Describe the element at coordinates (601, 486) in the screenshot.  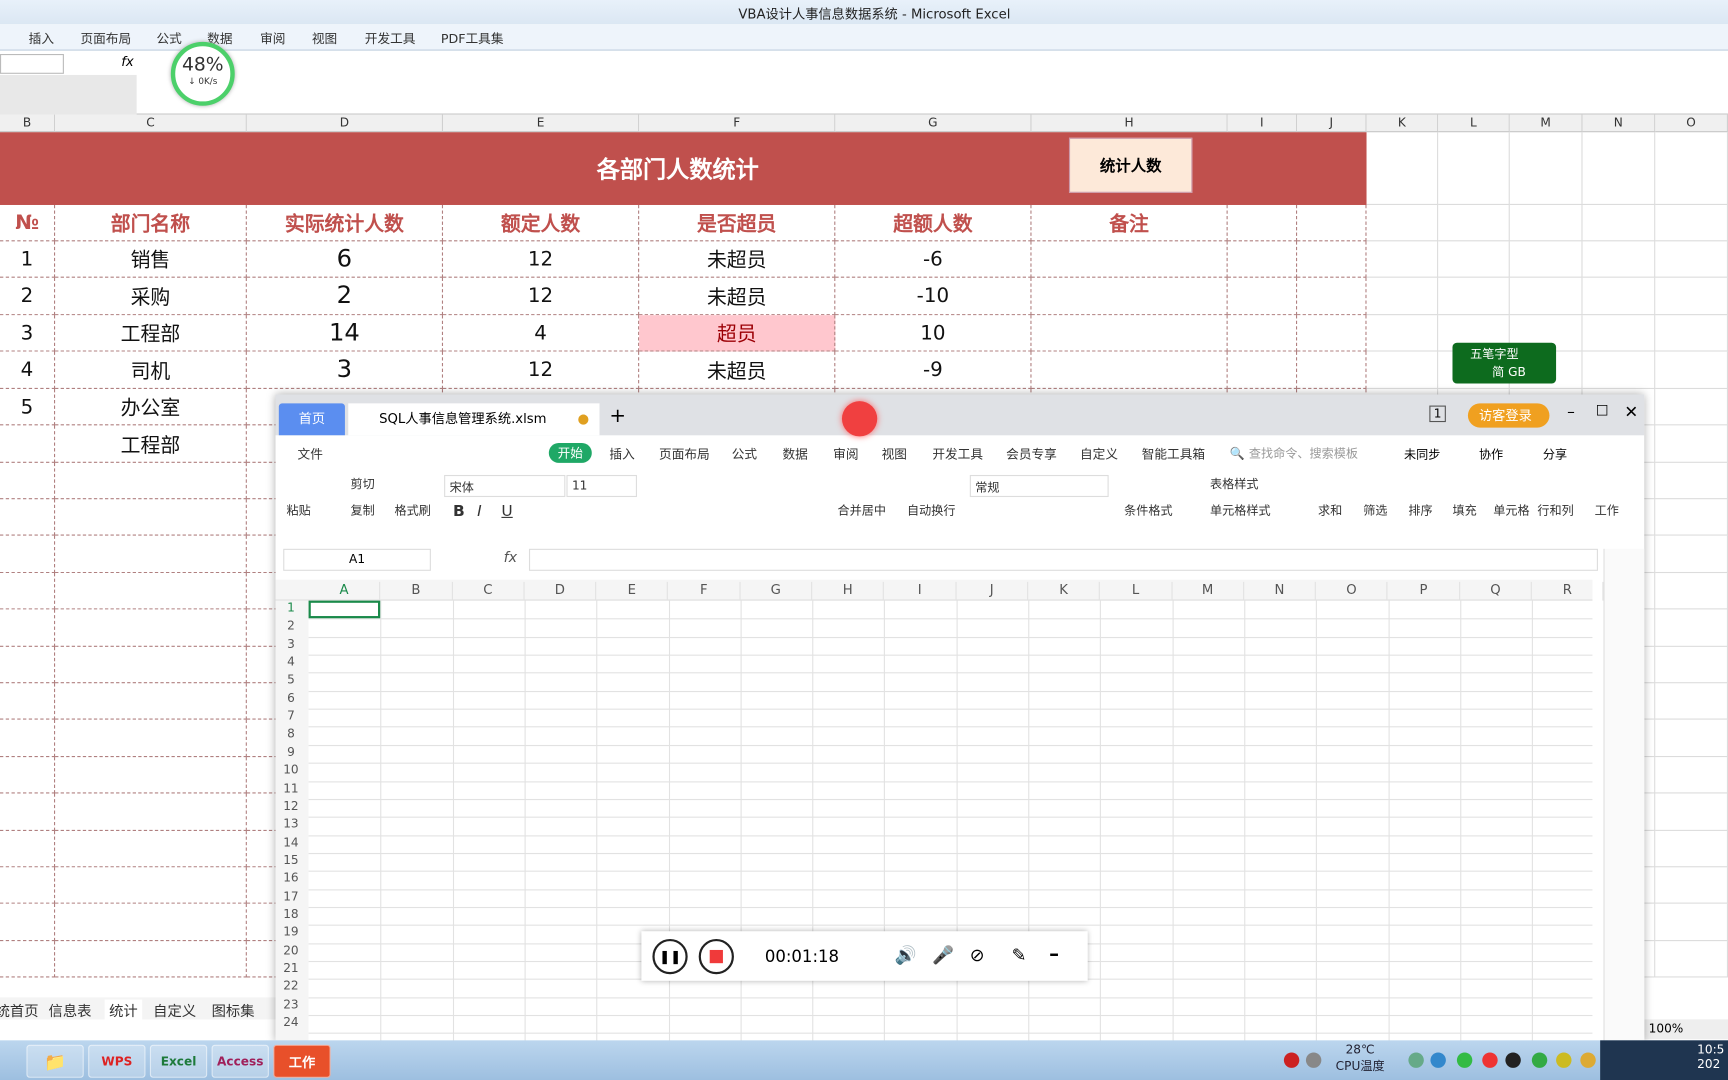
I see `font-size-select: 11` at that location.